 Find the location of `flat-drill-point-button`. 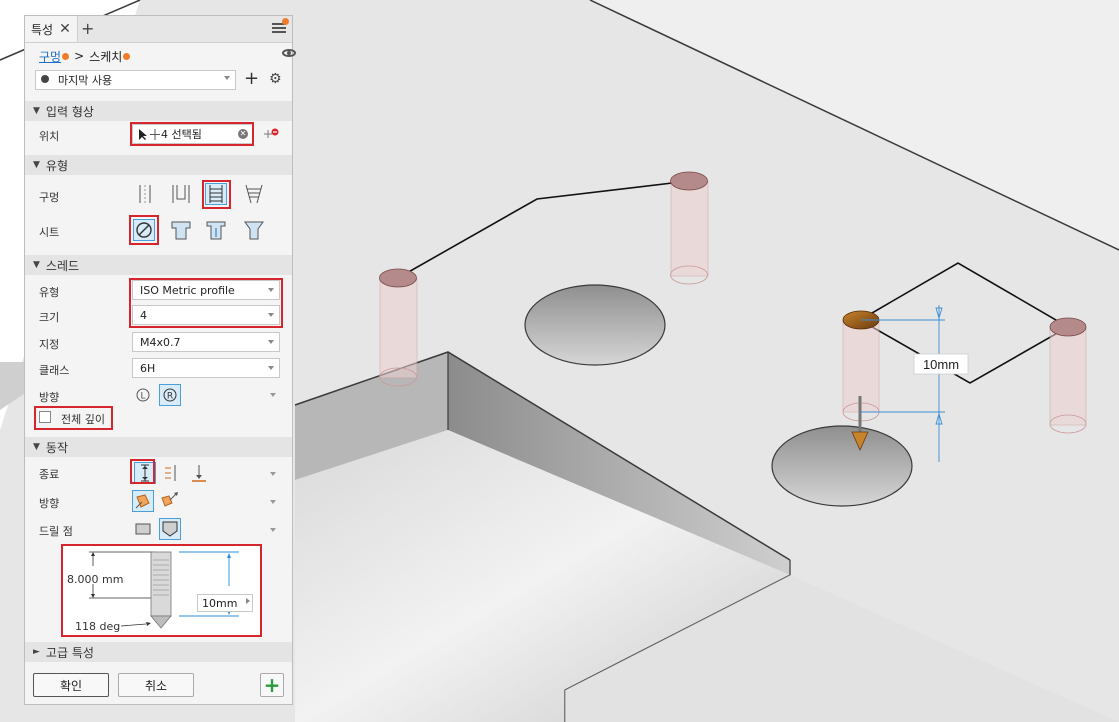

flat-drill-point-button is located at coordinates (143, 529).